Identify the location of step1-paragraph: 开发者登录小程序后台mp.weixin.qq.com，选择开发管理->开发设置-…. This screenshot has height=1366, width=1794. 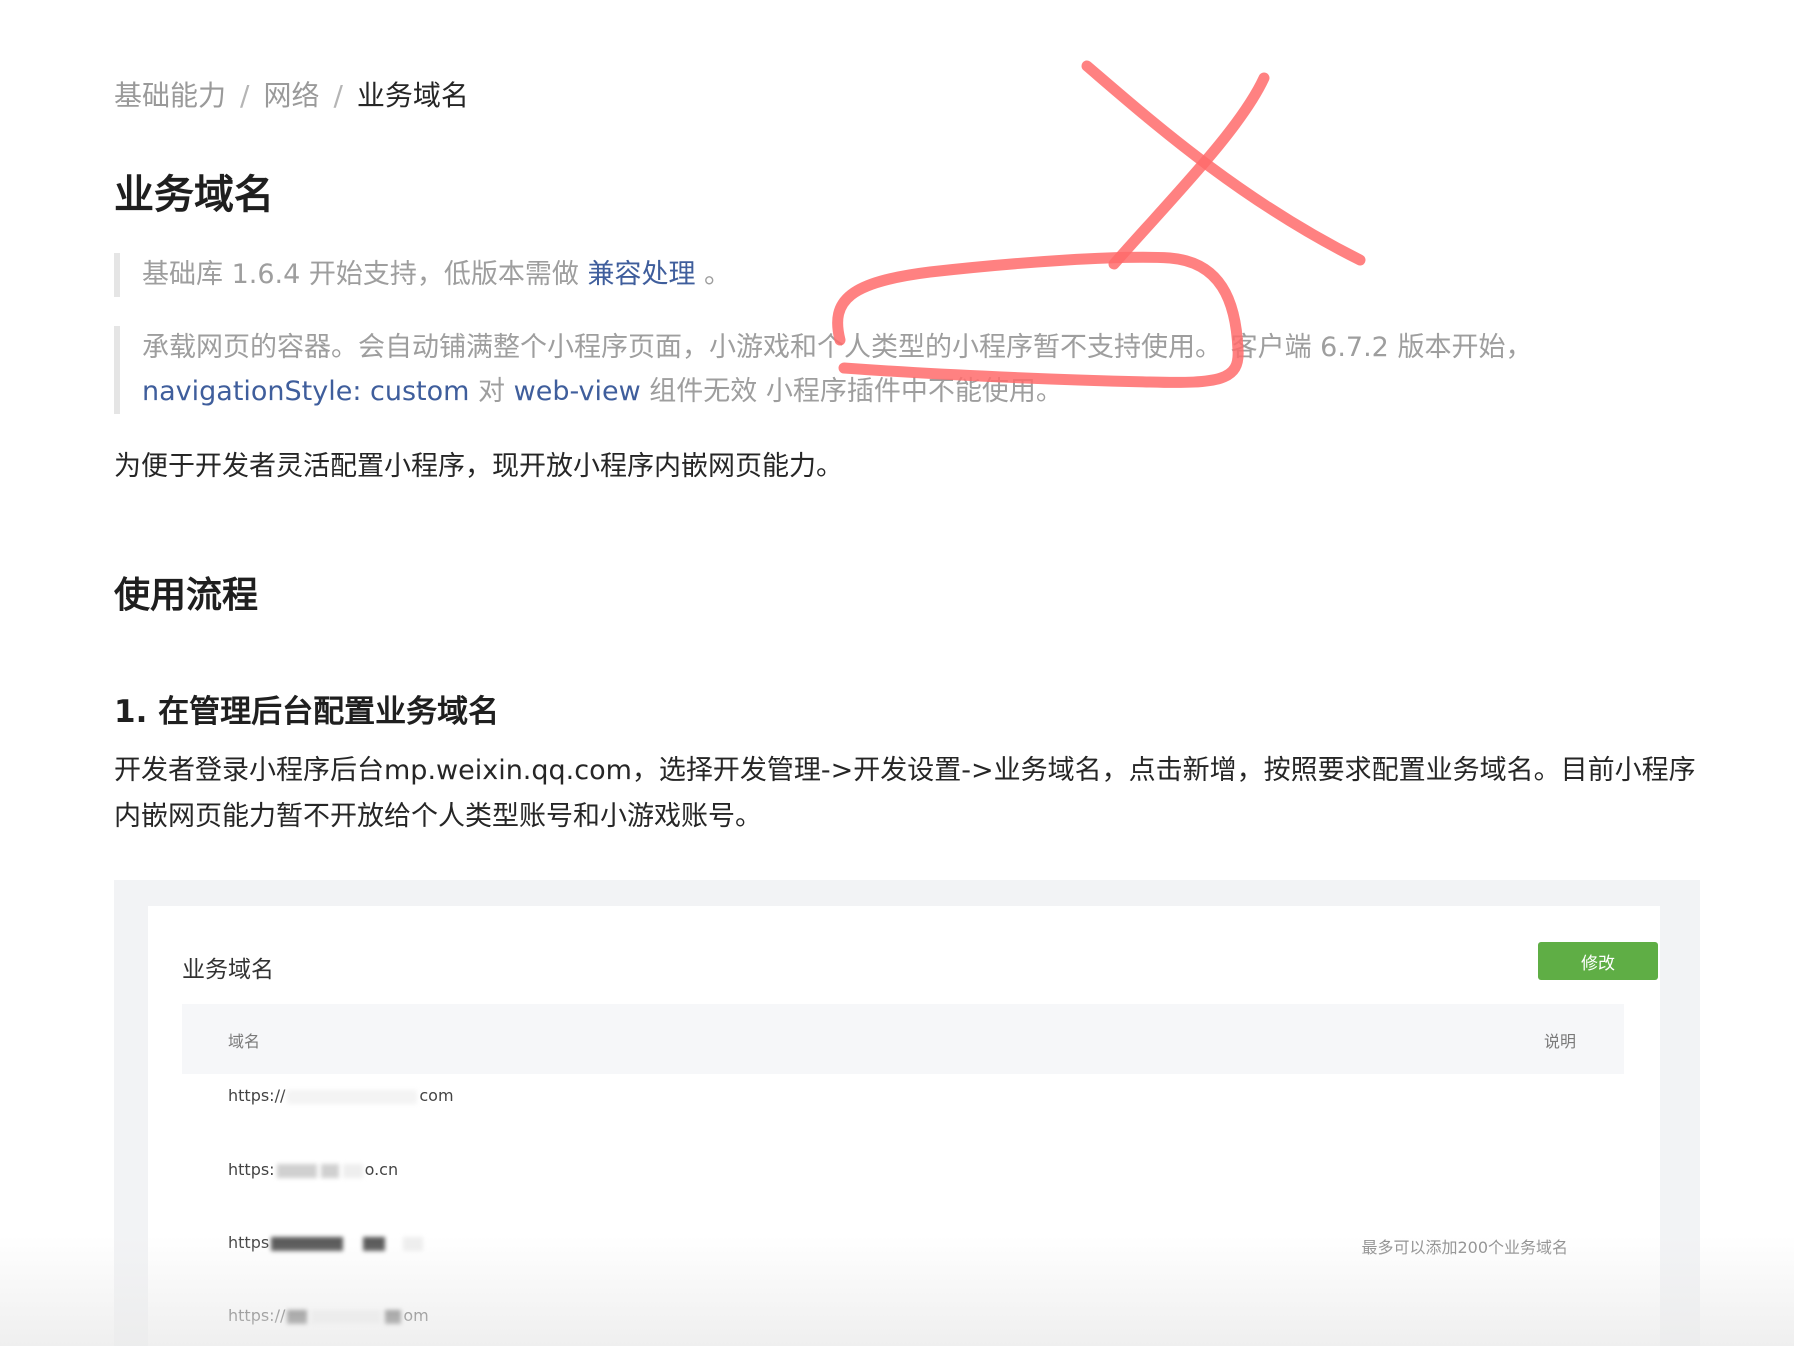
(905, 793).